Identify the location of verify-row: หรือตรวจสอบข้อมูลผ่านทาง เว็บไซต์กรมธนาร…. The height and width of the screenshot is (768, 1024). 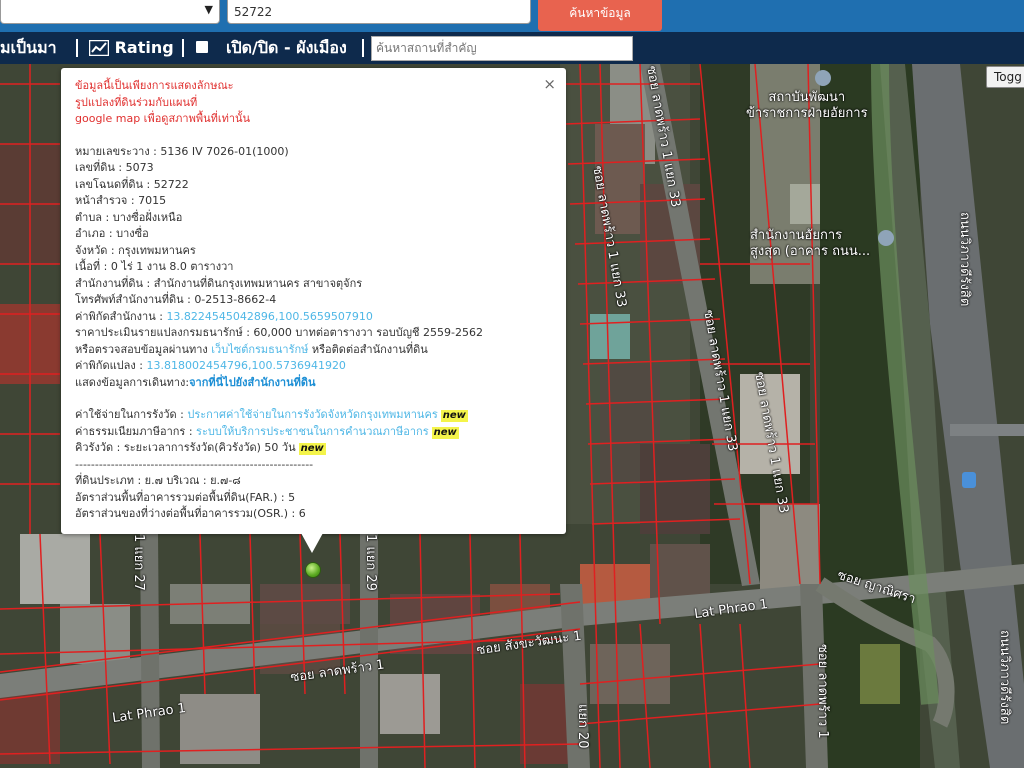
(251, 349).